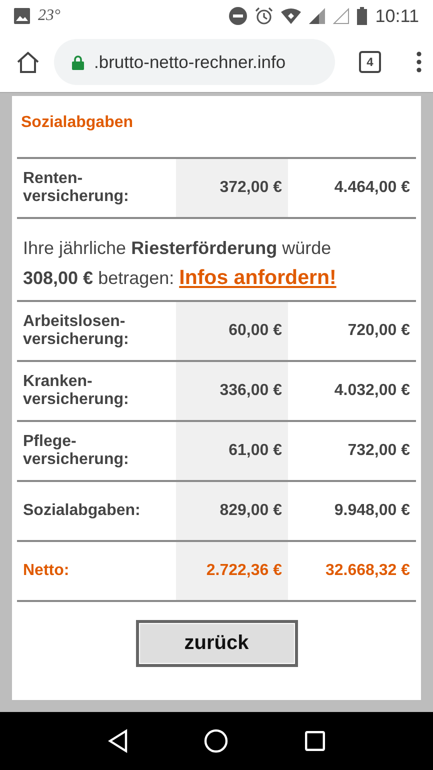  Describe the element at coordinates (46, 571) in the screenshot. I see `row-label: Netto:` at that location.